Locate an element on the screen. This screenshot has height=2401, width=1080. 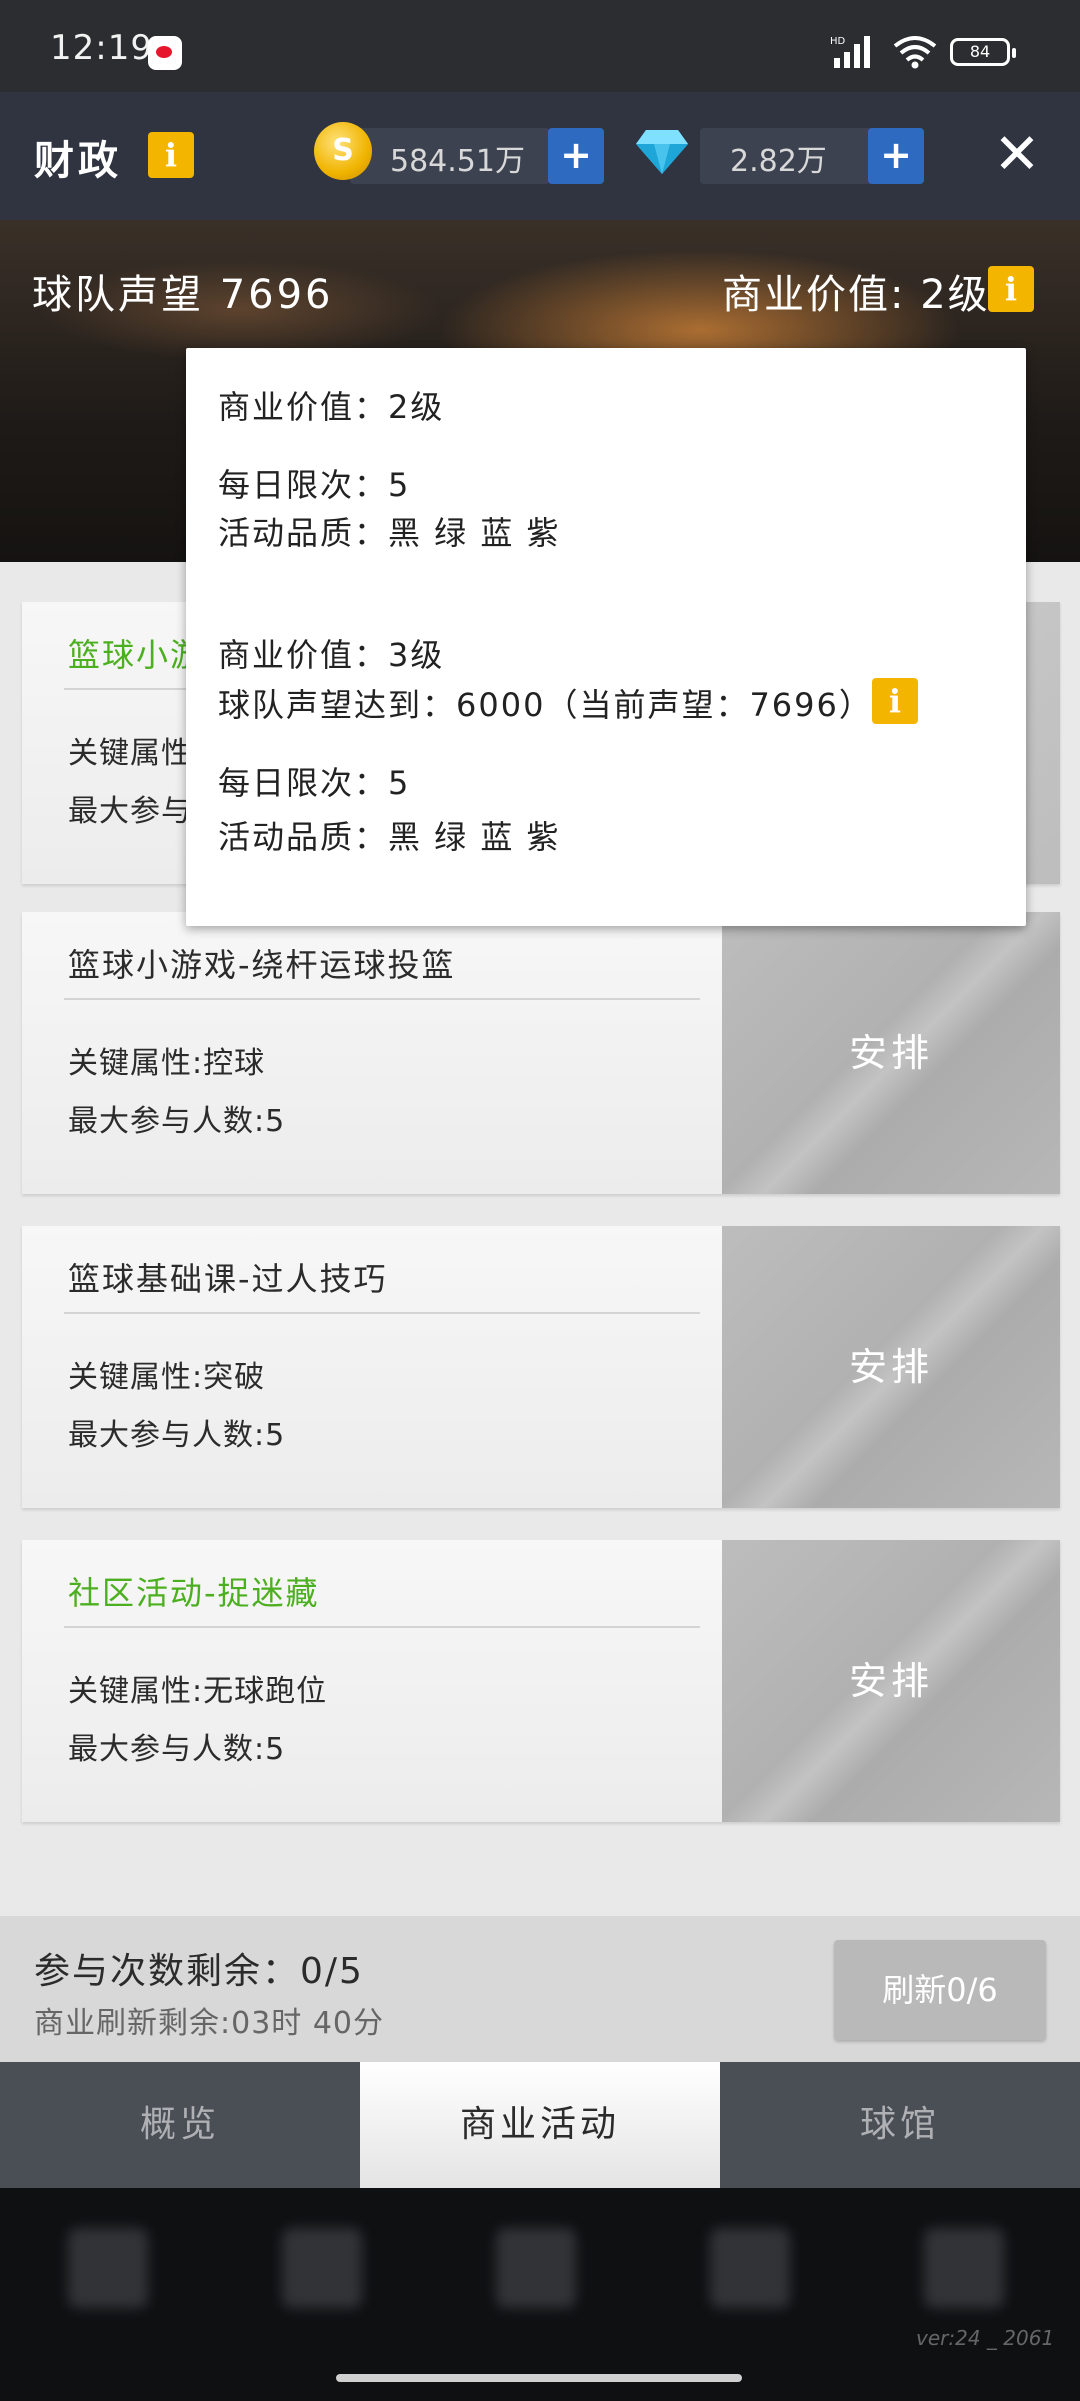
activity-max-participants: 最大参与 is located at coordinates (130, 811).